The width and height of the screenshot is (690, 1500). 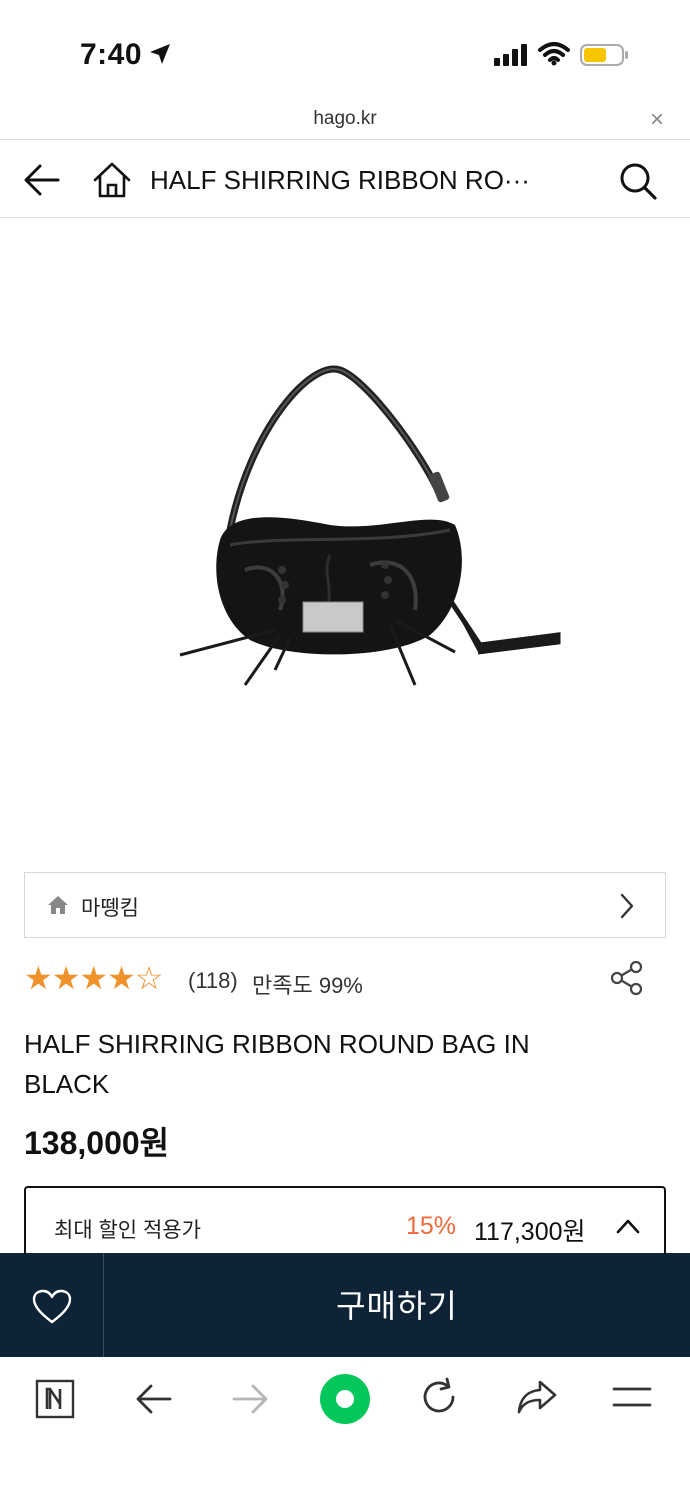 What do you see at coordinates (345, 1221) in the screenshot?
I see `max-discount-panel: 최대 할인 적용가 15% 117,300원` at bounding box center [345, 1221].